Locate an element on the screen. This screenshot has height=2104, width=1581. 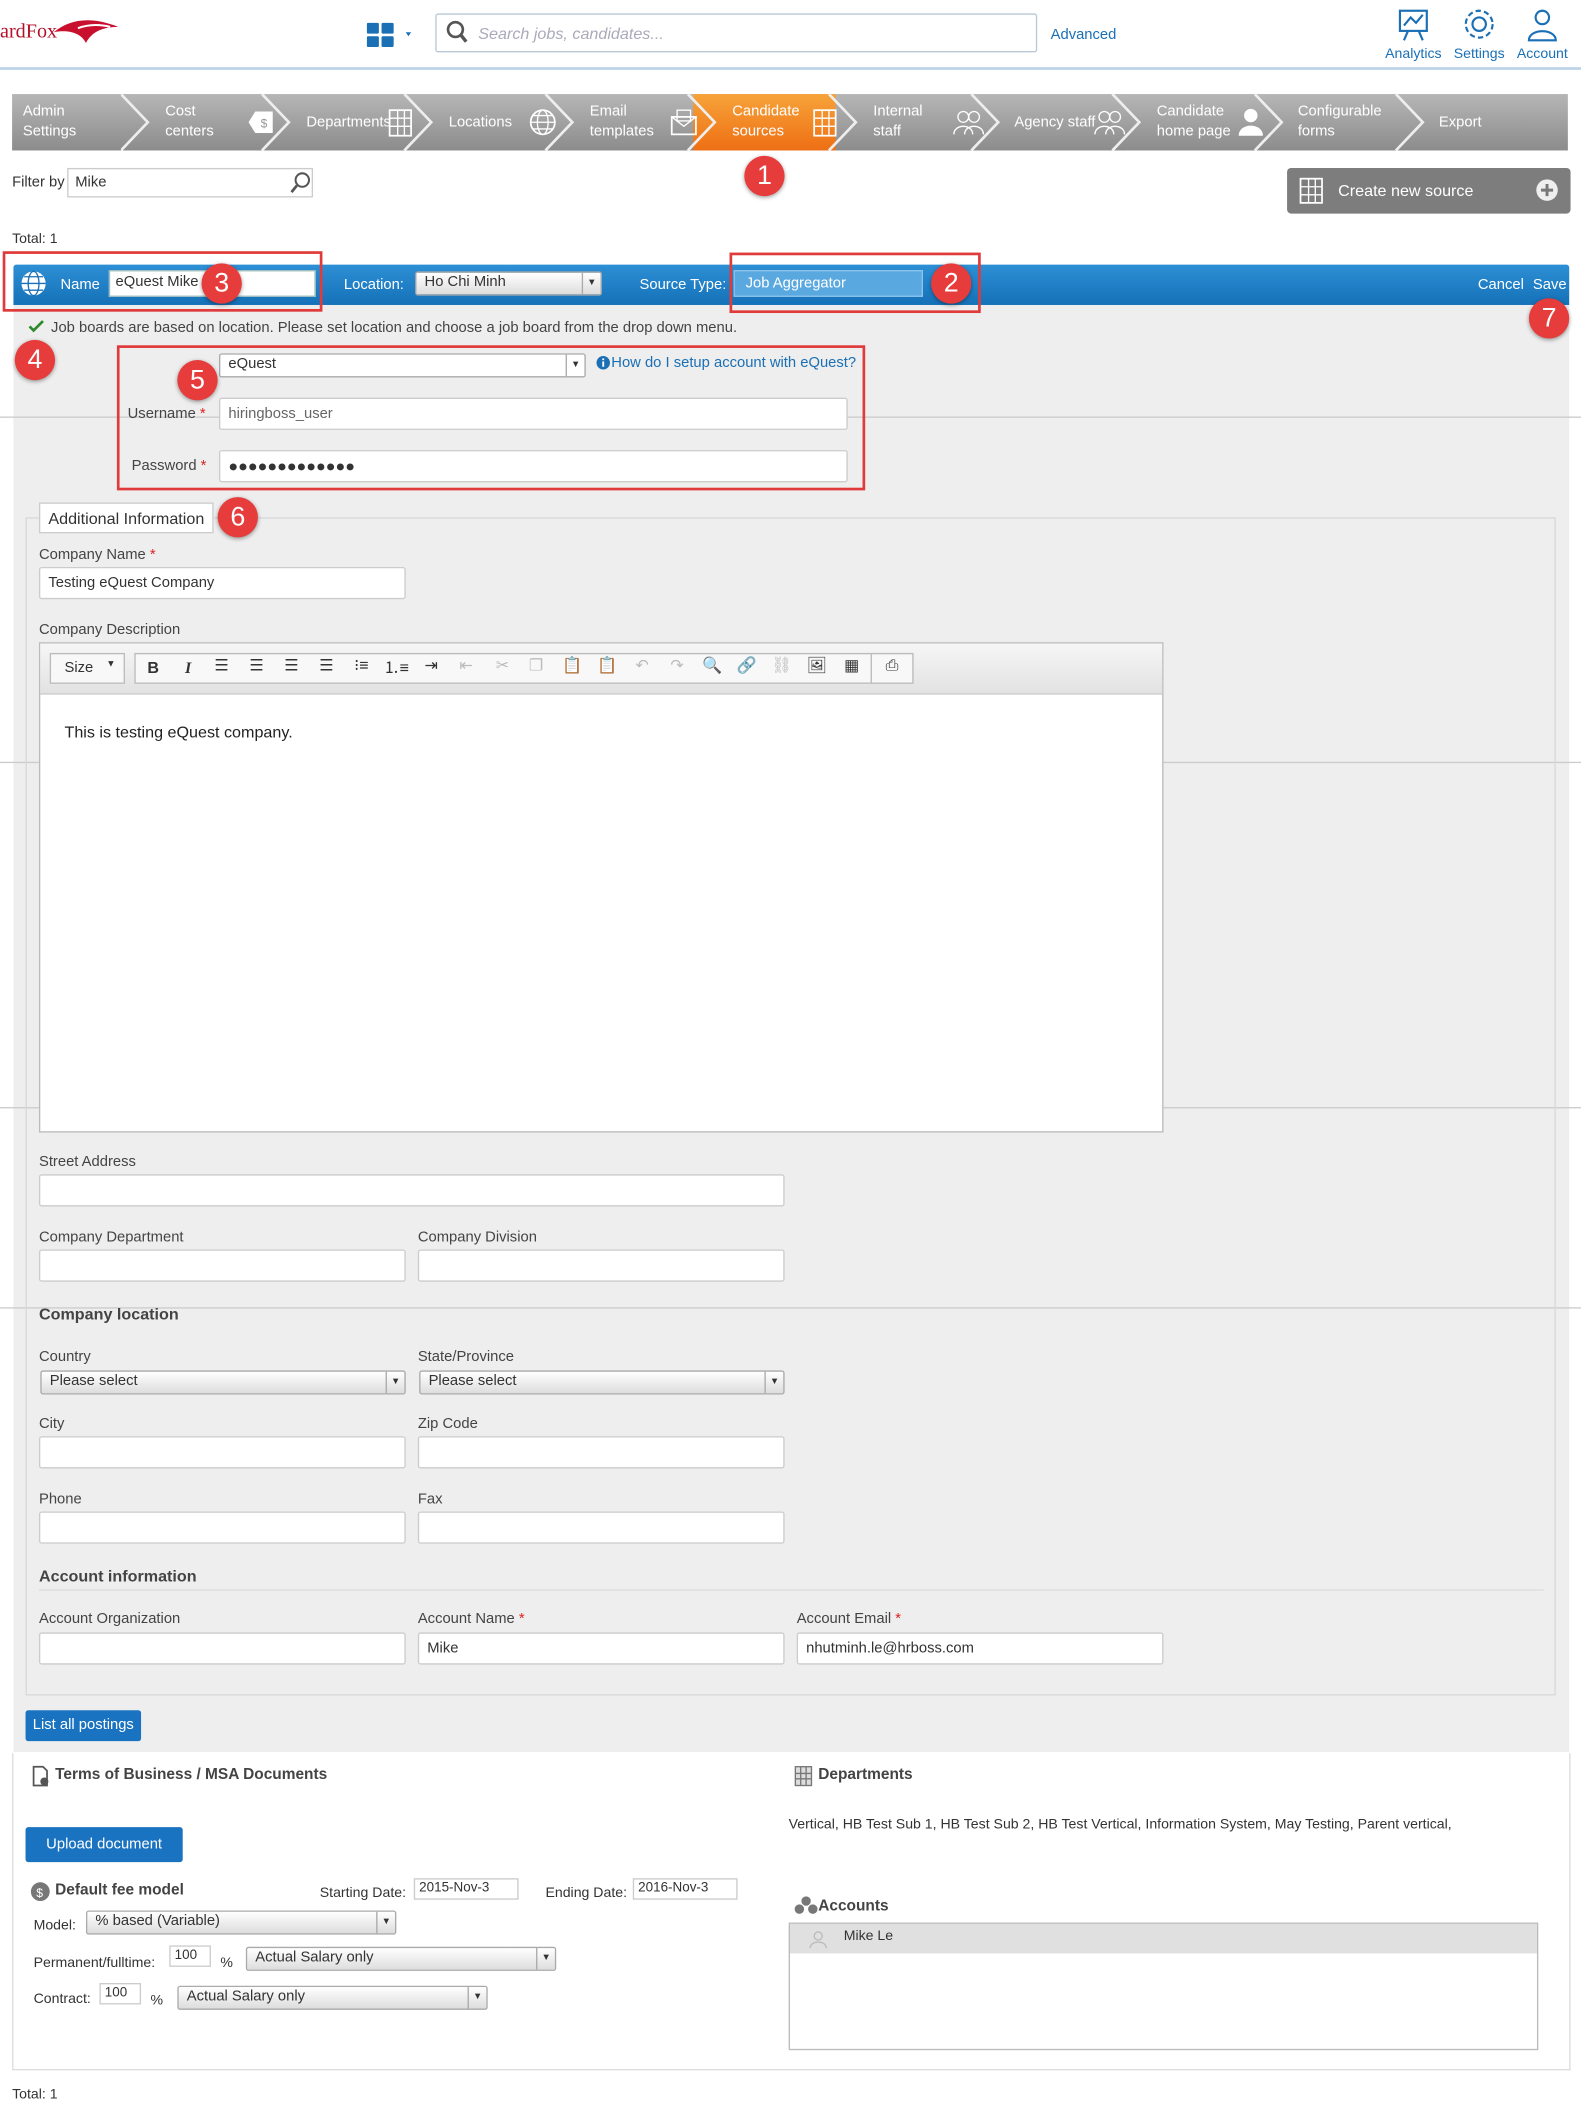
annotation-badge: 6 is located at coordinates (237, 517).